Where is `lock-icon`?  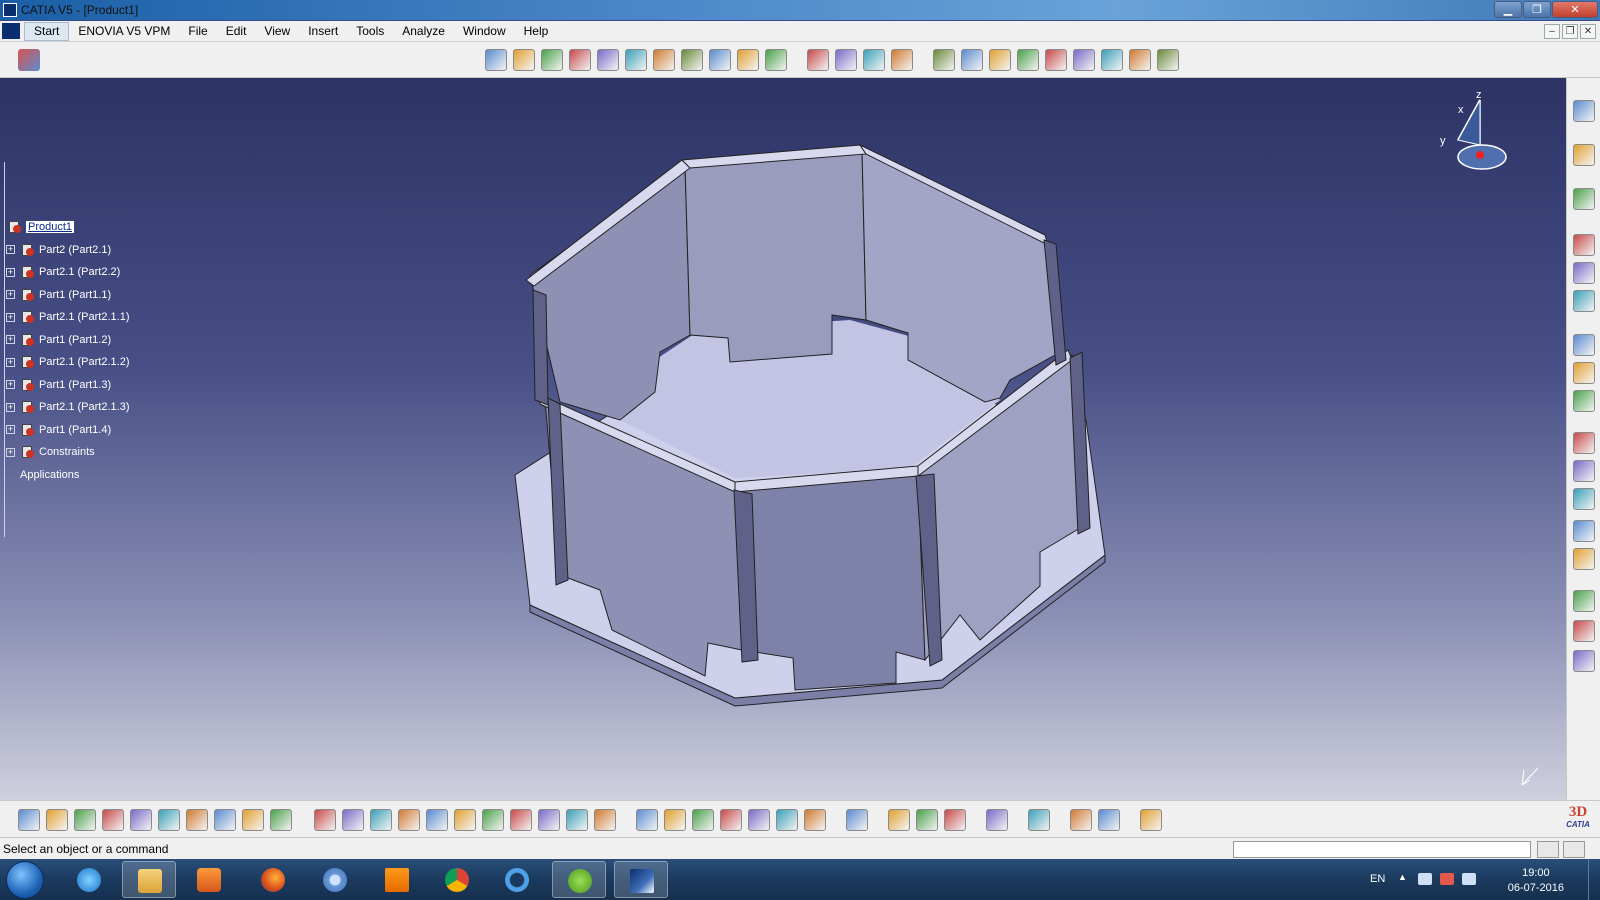
lock-icon is located at coordinates (437, 820).